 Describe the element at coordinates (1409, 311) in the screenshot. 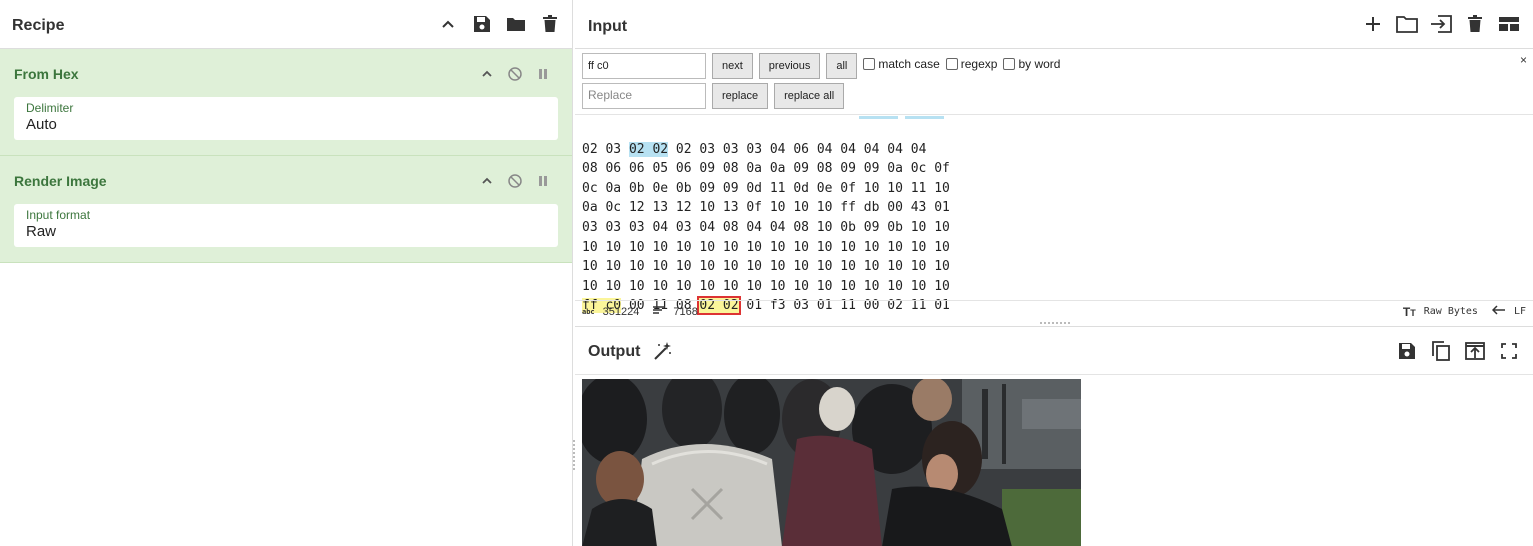

I see `text-size-icon: TT` at that location.